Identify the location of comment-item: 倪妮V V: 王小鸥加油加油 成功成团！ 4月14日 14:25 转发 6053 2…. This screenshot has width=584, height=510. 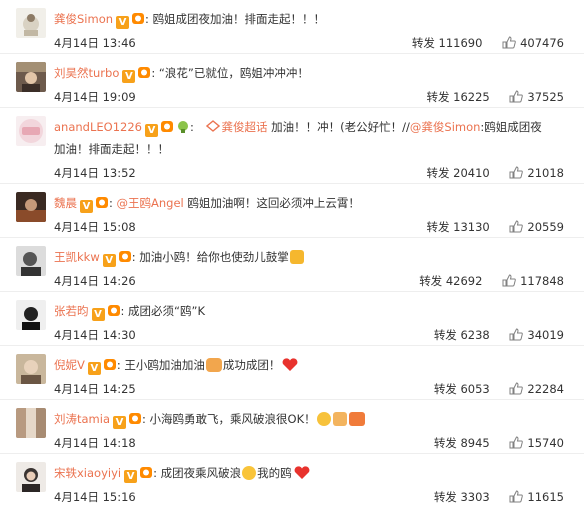
(292, 373).